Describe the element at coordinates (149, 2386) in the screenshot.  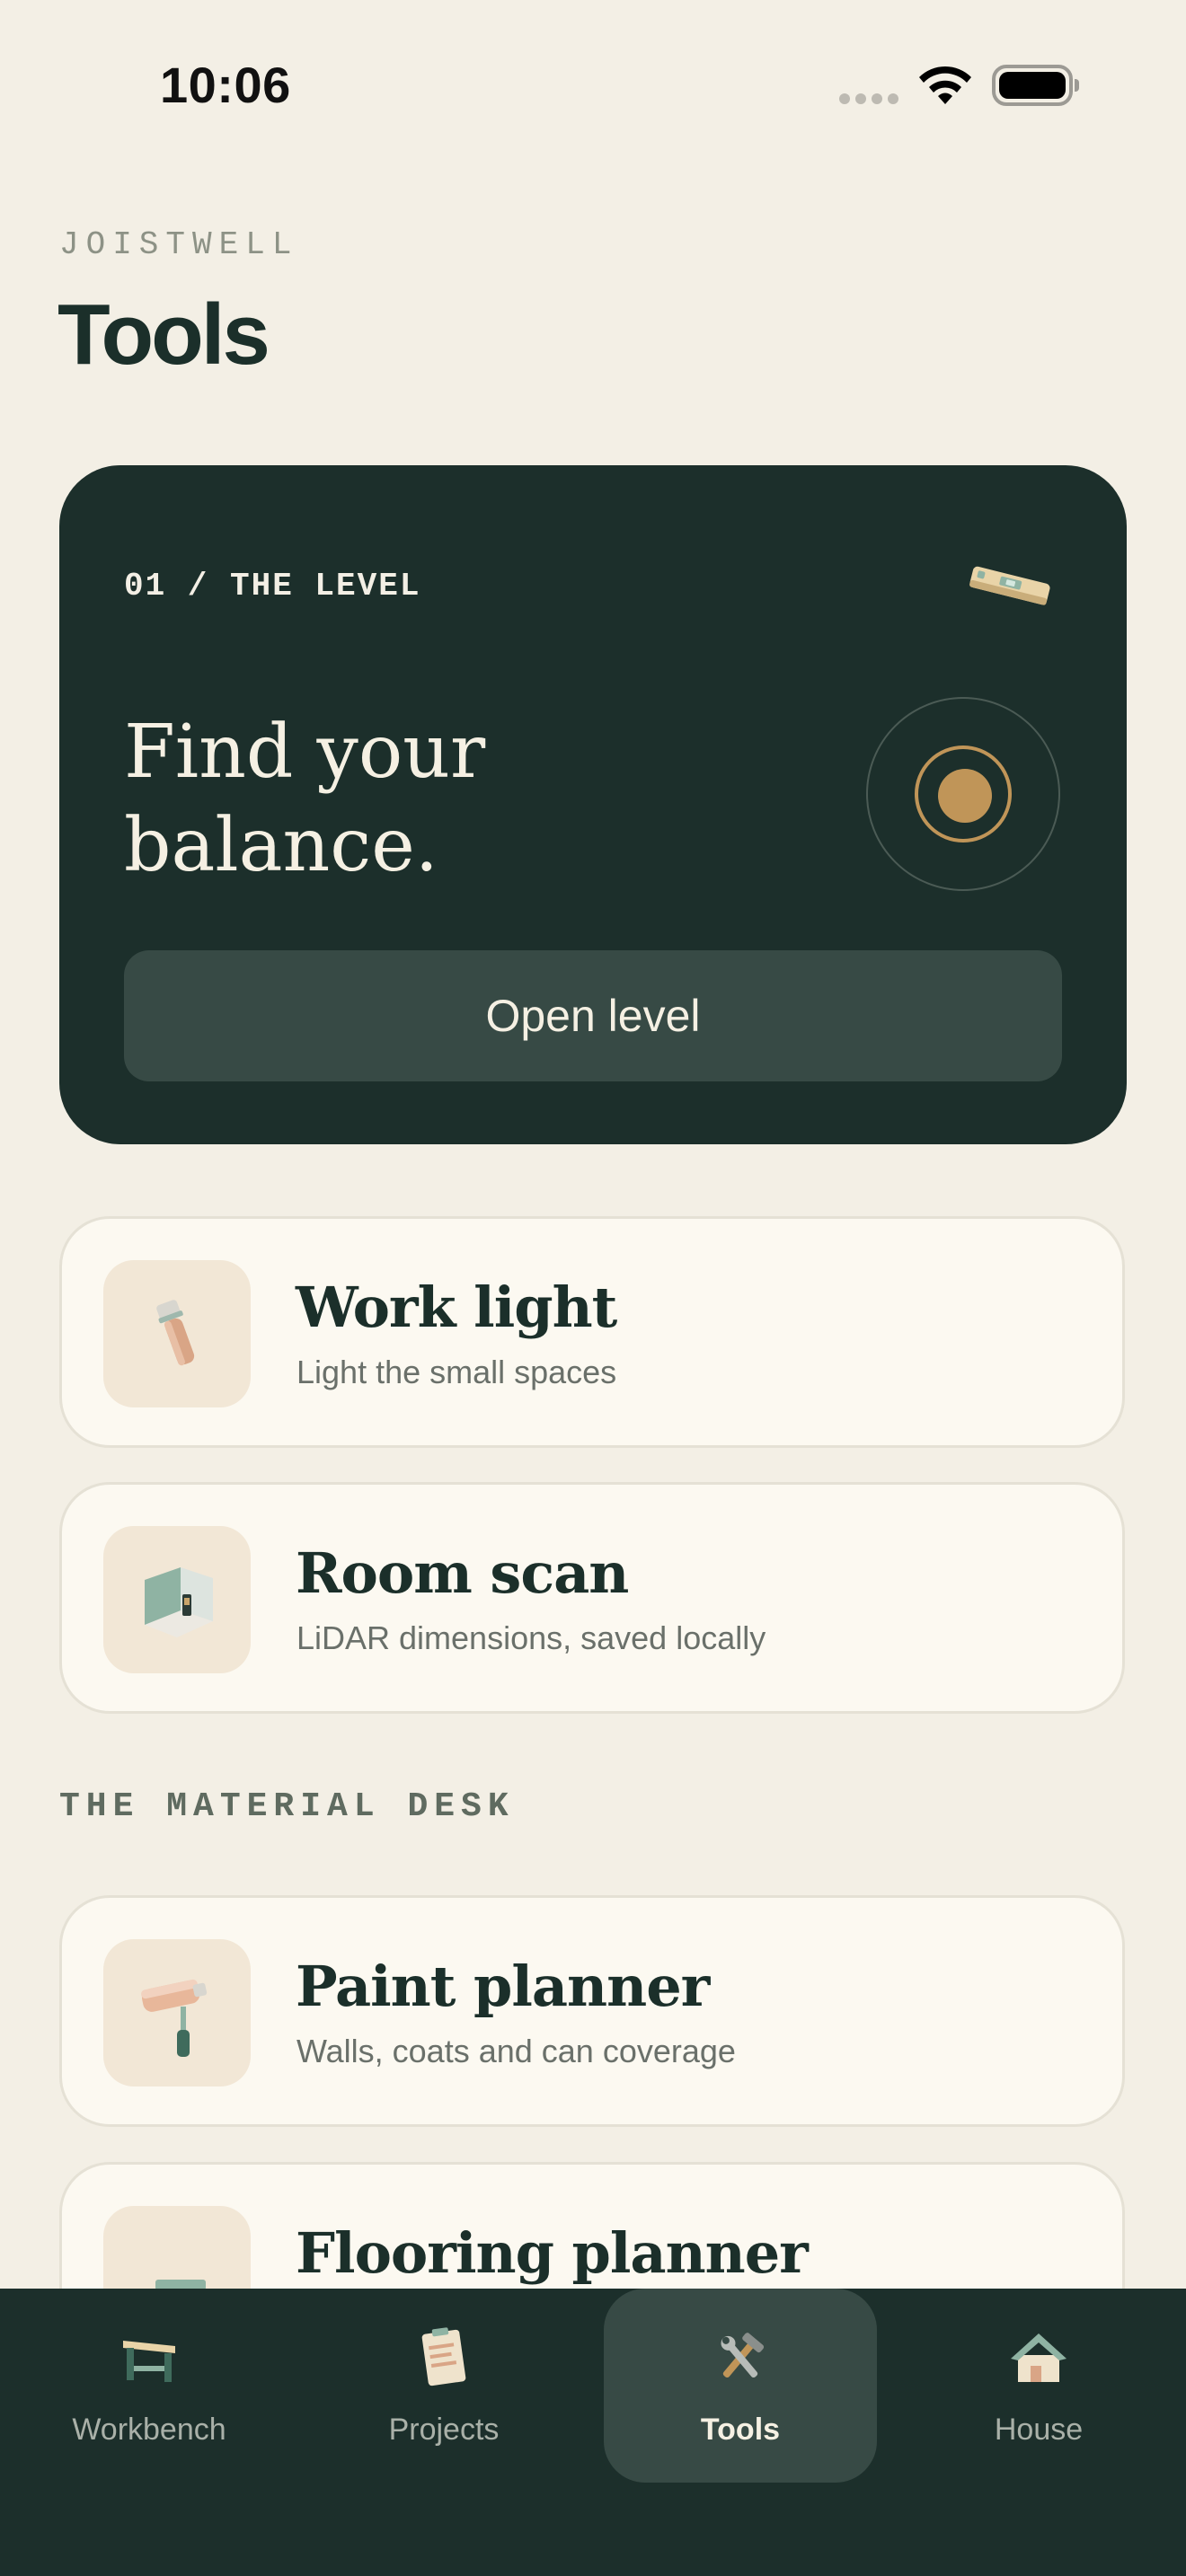
I see `tab-workbench: Workbench` at that location.